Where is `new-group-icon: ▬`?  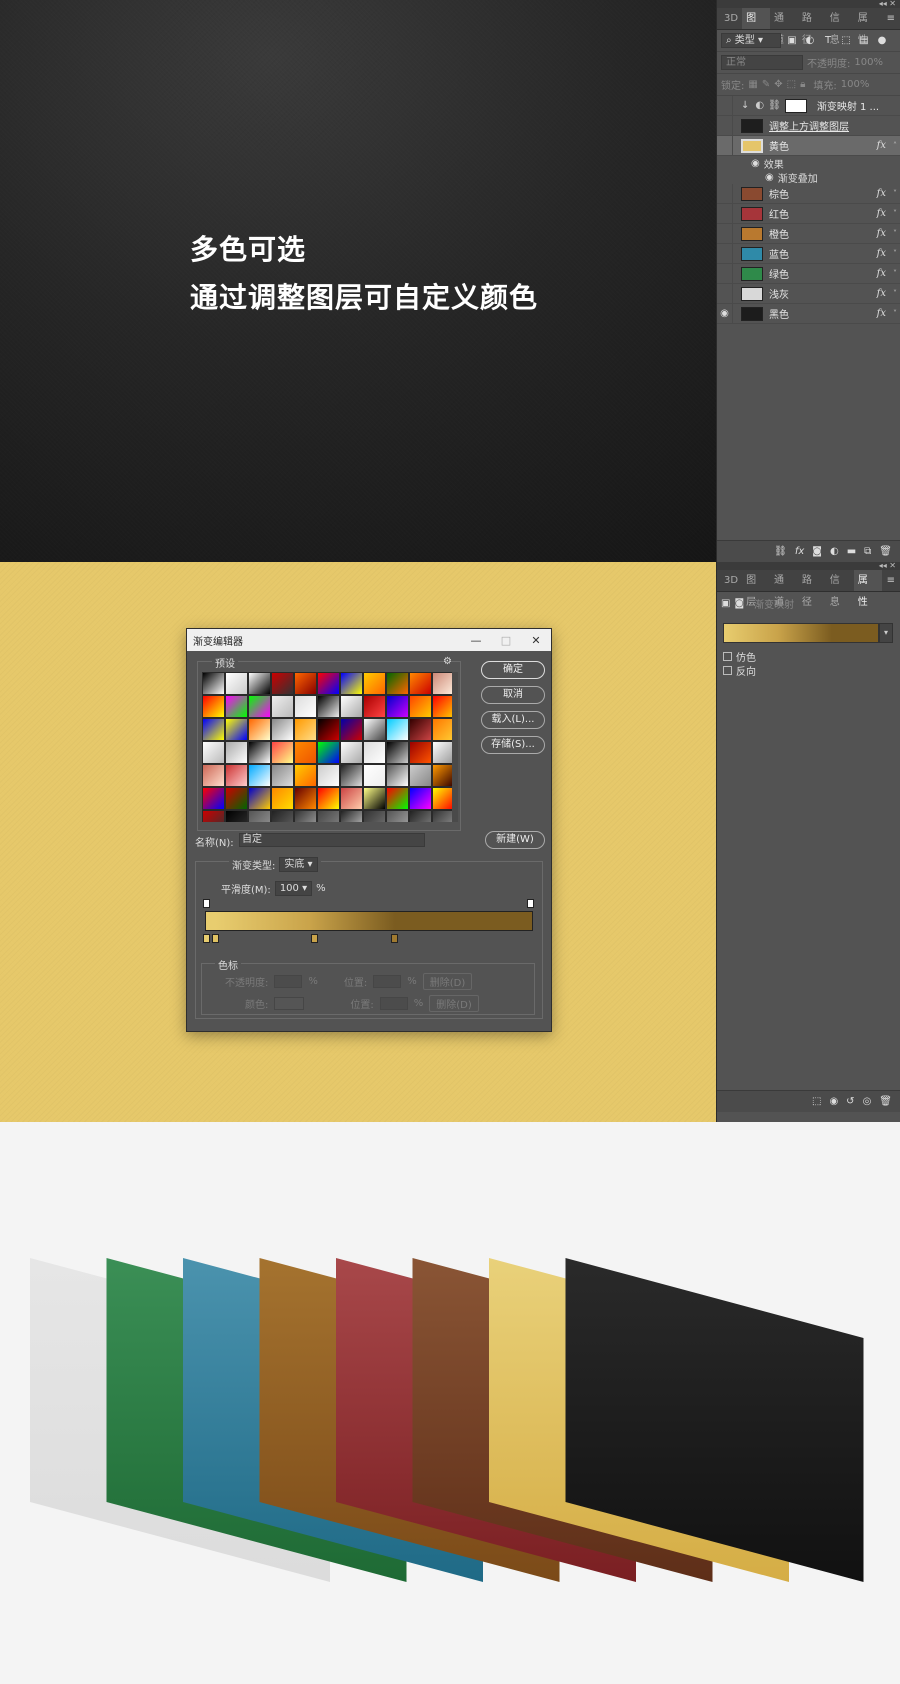
new-group-icon: ▬ is located at coordinates (851, 551).